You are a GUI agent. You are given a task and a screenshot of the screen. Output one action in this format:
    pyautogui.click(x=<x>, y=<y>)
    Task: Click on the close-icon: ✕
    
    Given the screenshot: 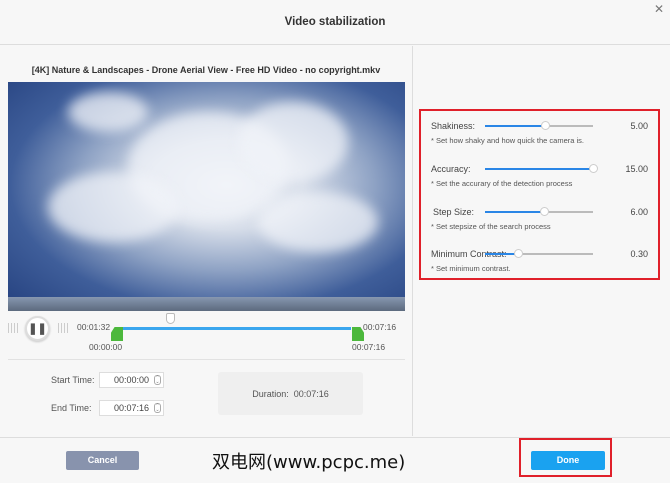 What is the action you would take?
    pyautogui.click(x=659, y=9)
    